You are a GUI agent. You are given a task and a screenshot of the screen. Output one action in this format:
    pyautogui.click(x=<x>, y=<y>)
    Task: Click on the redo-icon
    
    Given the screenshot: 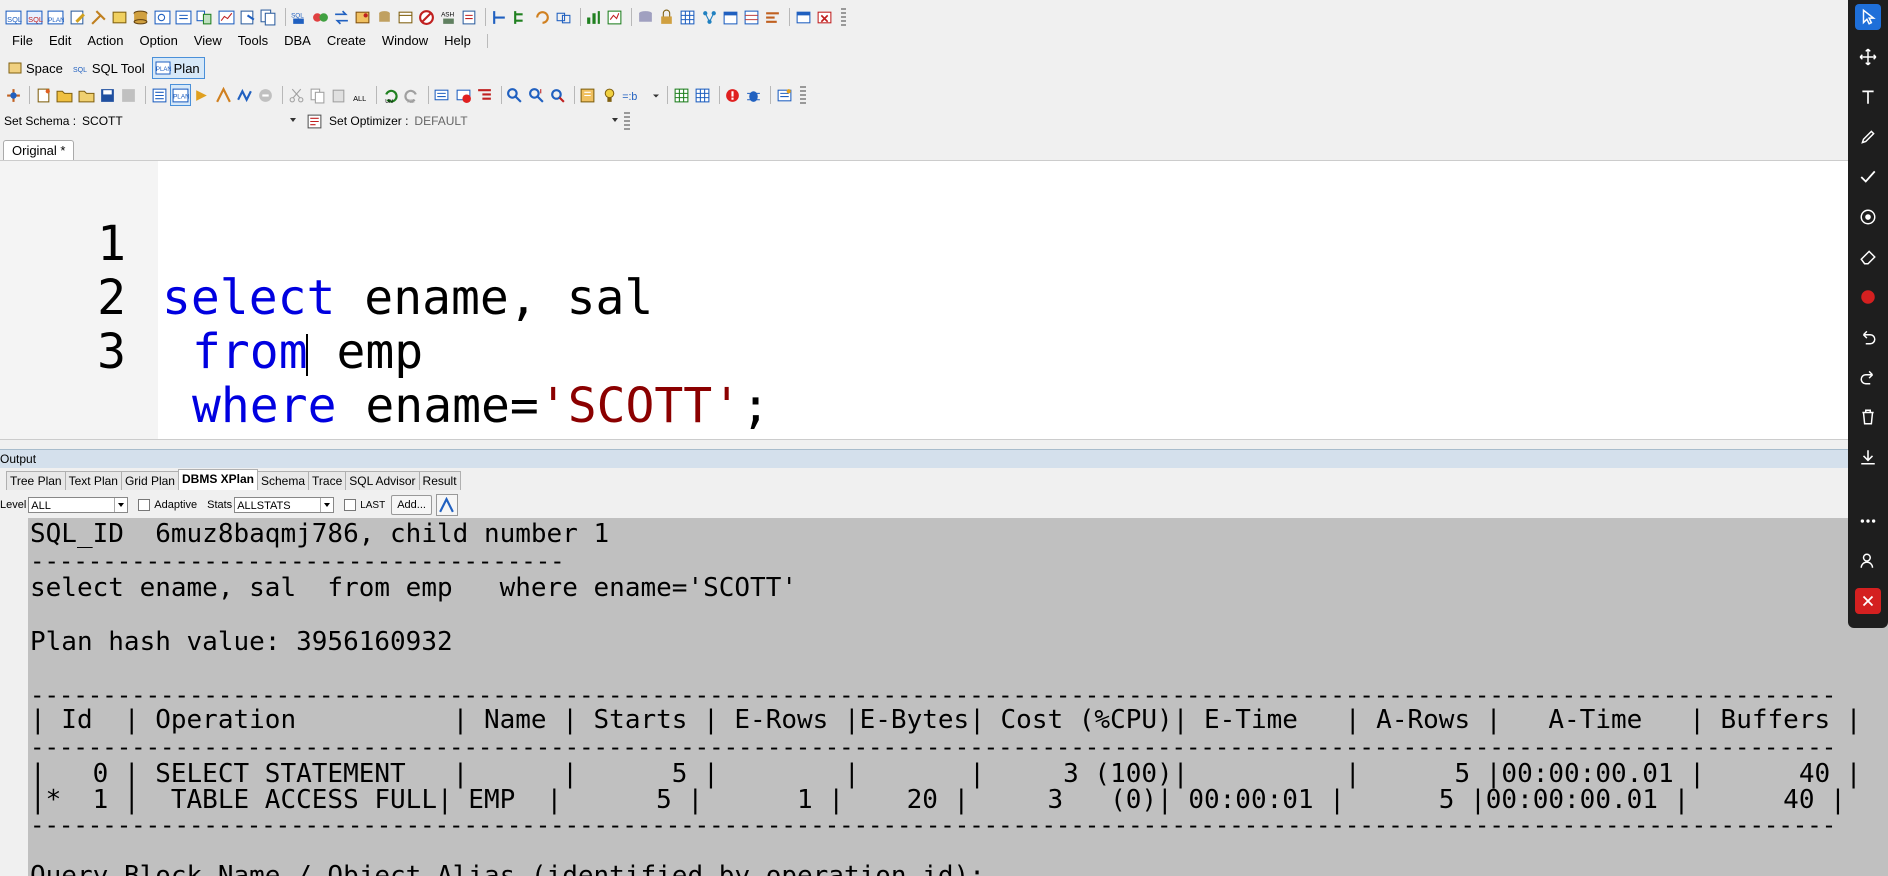 What is the action you would take?
    pyautogui.click(x=1868, y=377)
    